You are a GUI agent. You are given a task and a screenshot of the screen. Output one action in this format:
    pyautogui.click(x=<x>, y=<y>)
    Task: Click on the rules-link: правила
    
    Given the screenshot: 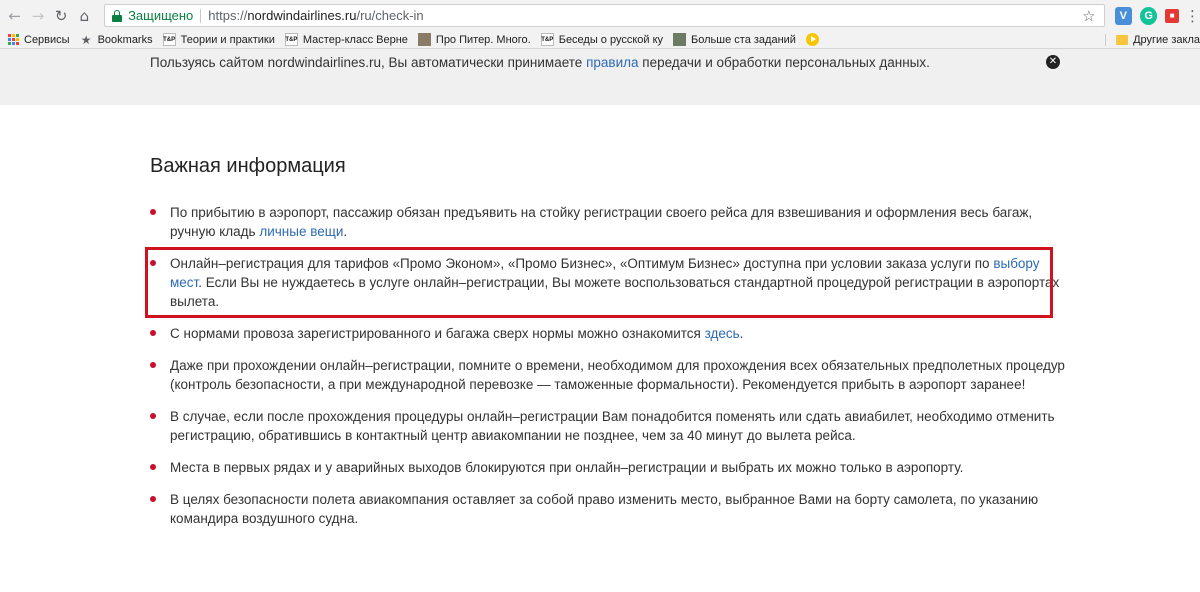 What is the action you would take?
    pyautogui.click(x=612, y=62)
    